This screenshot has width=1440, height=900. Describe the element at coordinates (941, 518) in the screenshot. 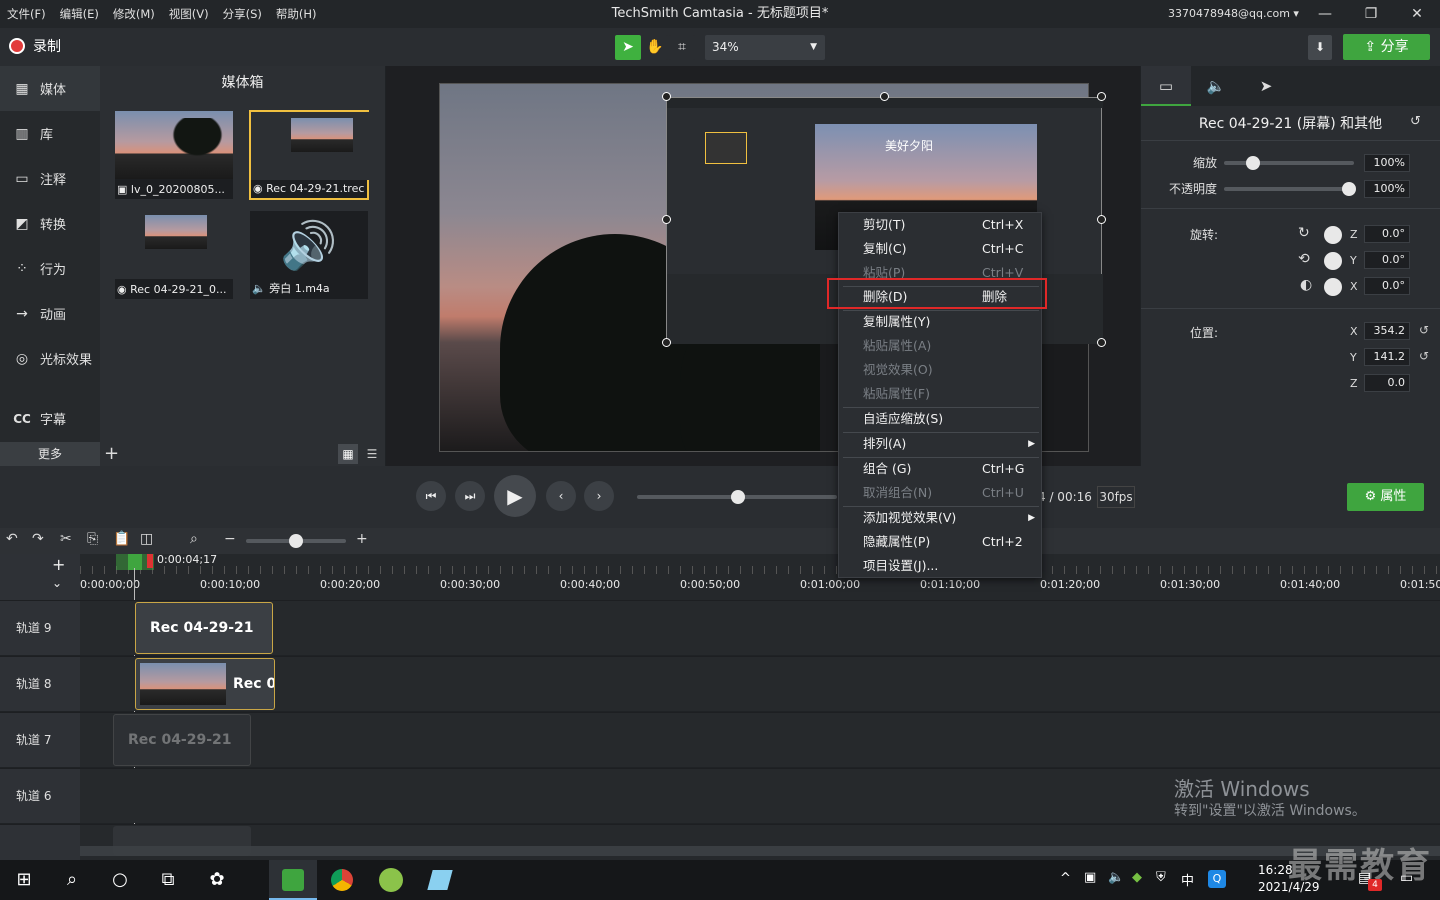

I see `menu-item-add-visual-effect: 添加视觉效果(V) ▶` at that location.